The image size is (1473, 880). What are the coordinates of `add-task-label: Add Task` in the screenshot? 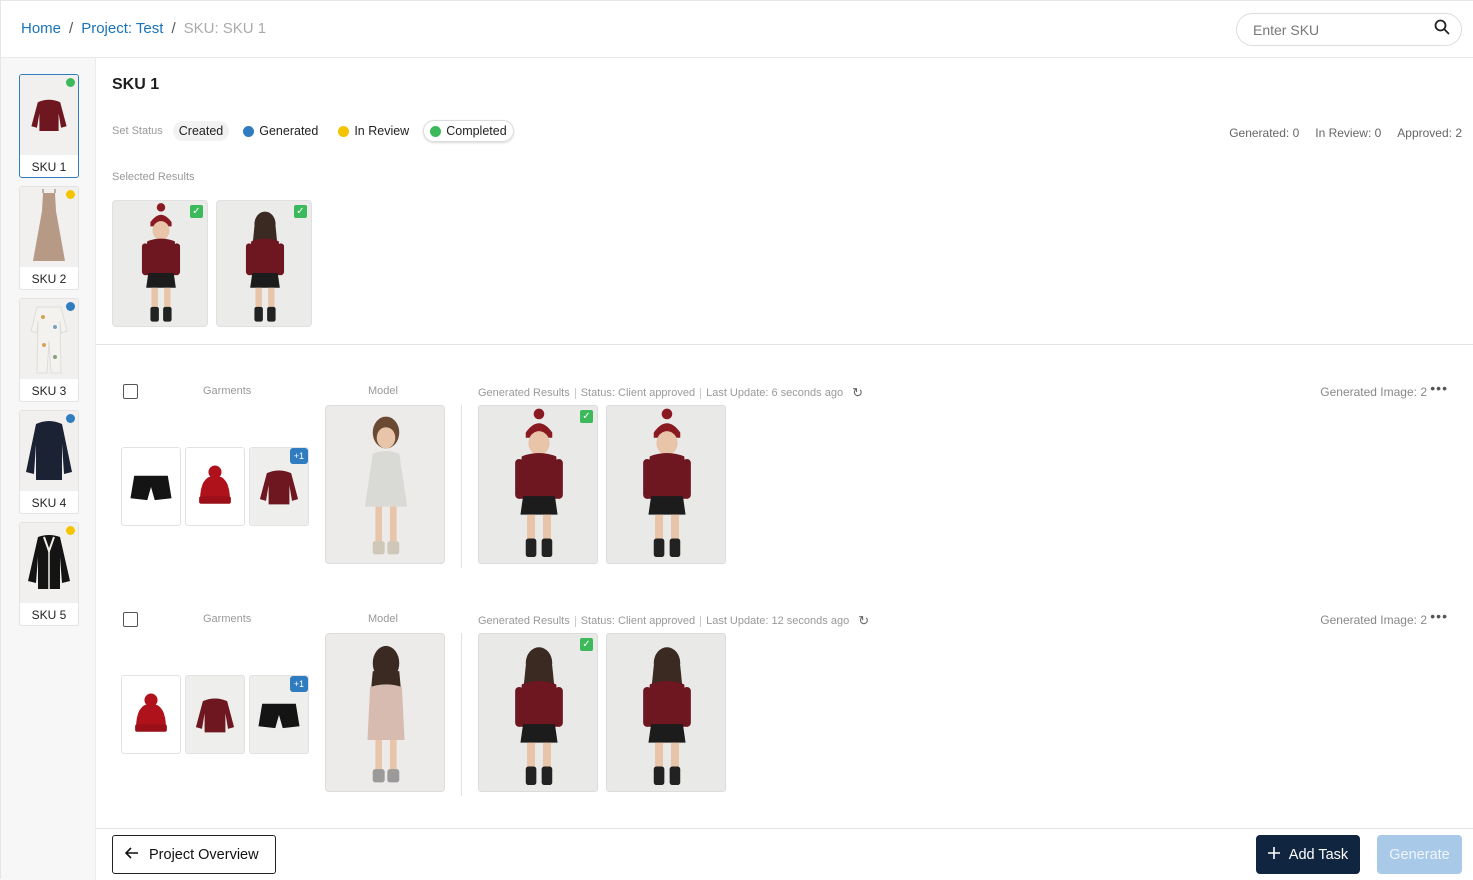 It's located at (1318, 854).